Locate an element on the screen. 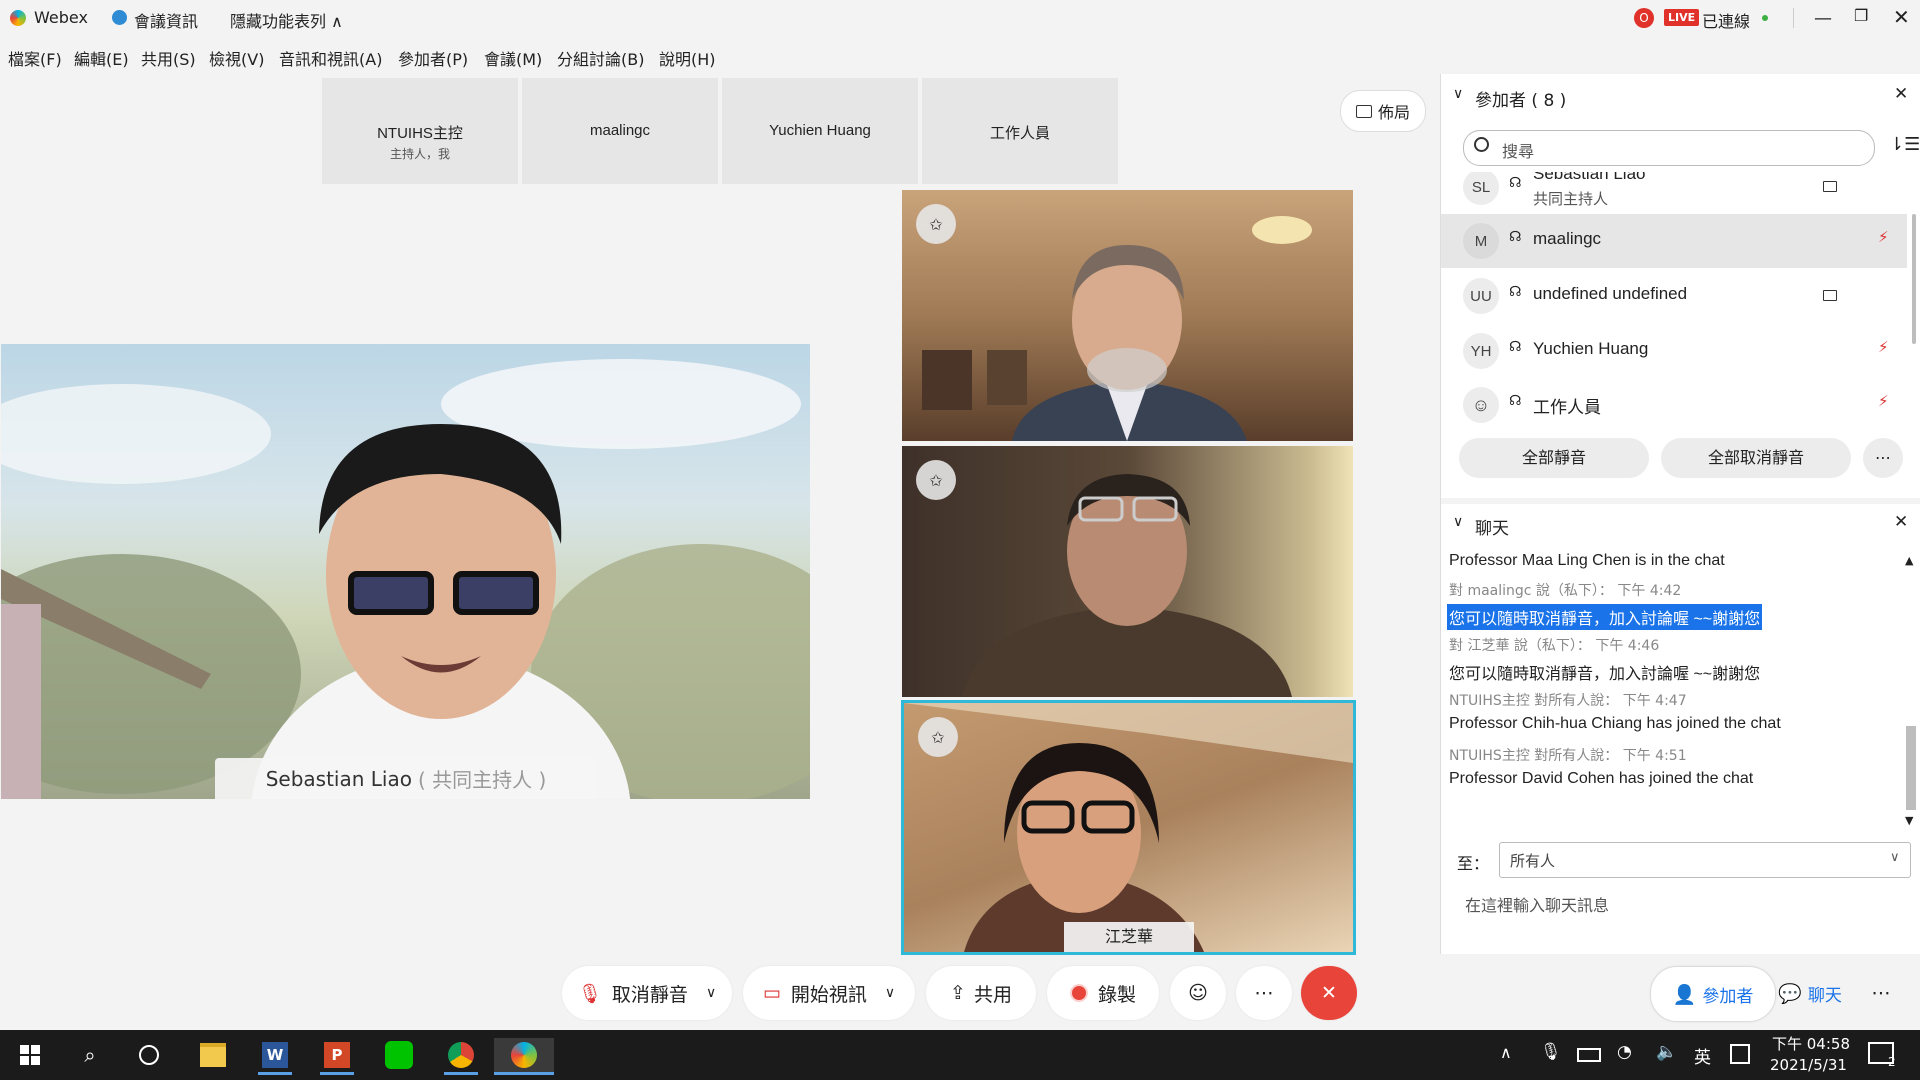  unmute-button: 🎙 取消靜音 ∨ is located at coordinates (647, 993).